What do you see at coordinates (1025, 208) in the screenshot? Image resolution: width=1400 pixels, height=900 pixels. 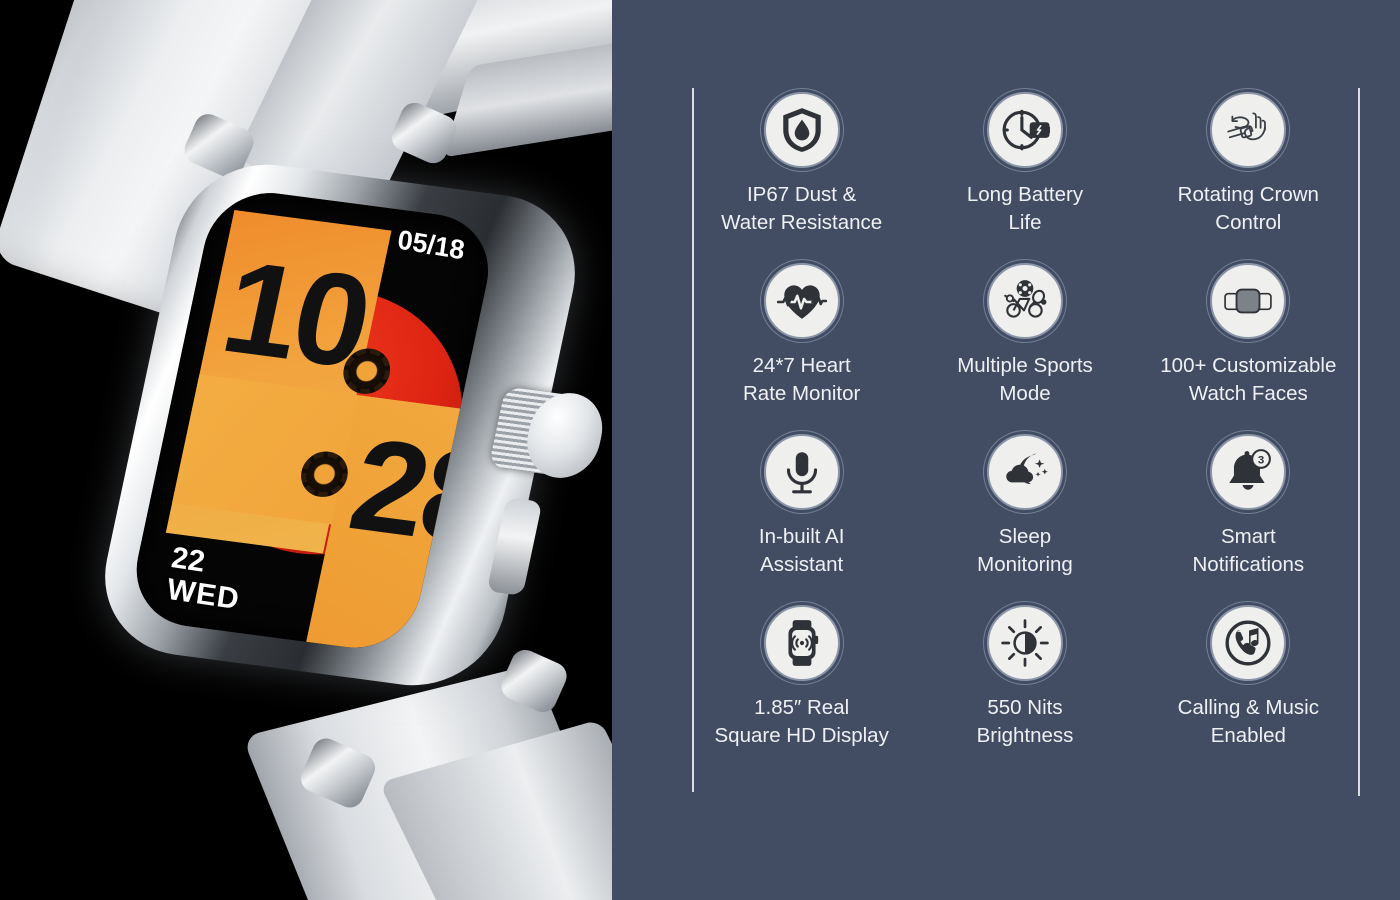 I see `feature-label: Long Battery Life` at bounding box center [1025, 208].